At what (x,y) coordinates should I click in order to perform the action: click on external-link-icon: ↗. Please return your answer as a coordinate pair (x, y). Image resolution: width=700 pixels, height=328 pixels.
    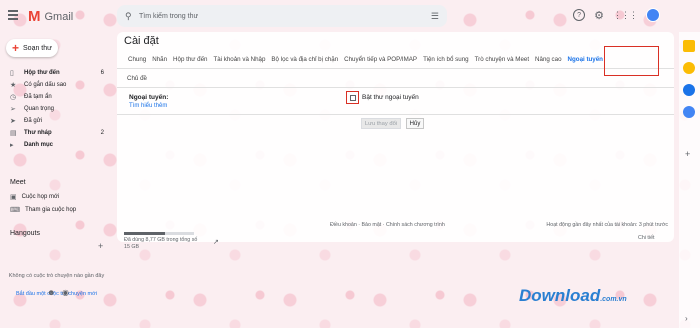
    Looking at the image, I should click on (216, 242).